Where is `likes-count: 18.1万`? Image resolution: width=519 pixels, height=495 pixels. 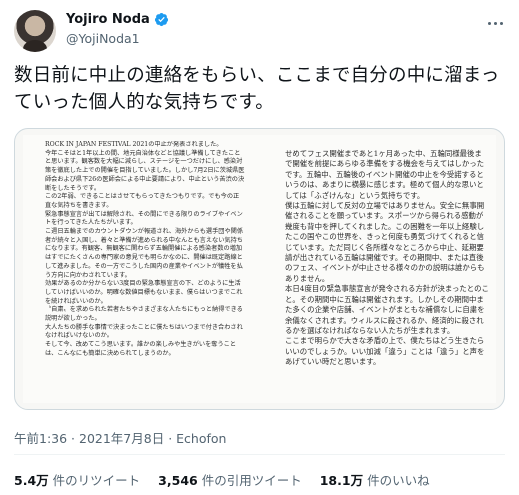 likes-count: 18.1万 is located at coordinates (341, 480).